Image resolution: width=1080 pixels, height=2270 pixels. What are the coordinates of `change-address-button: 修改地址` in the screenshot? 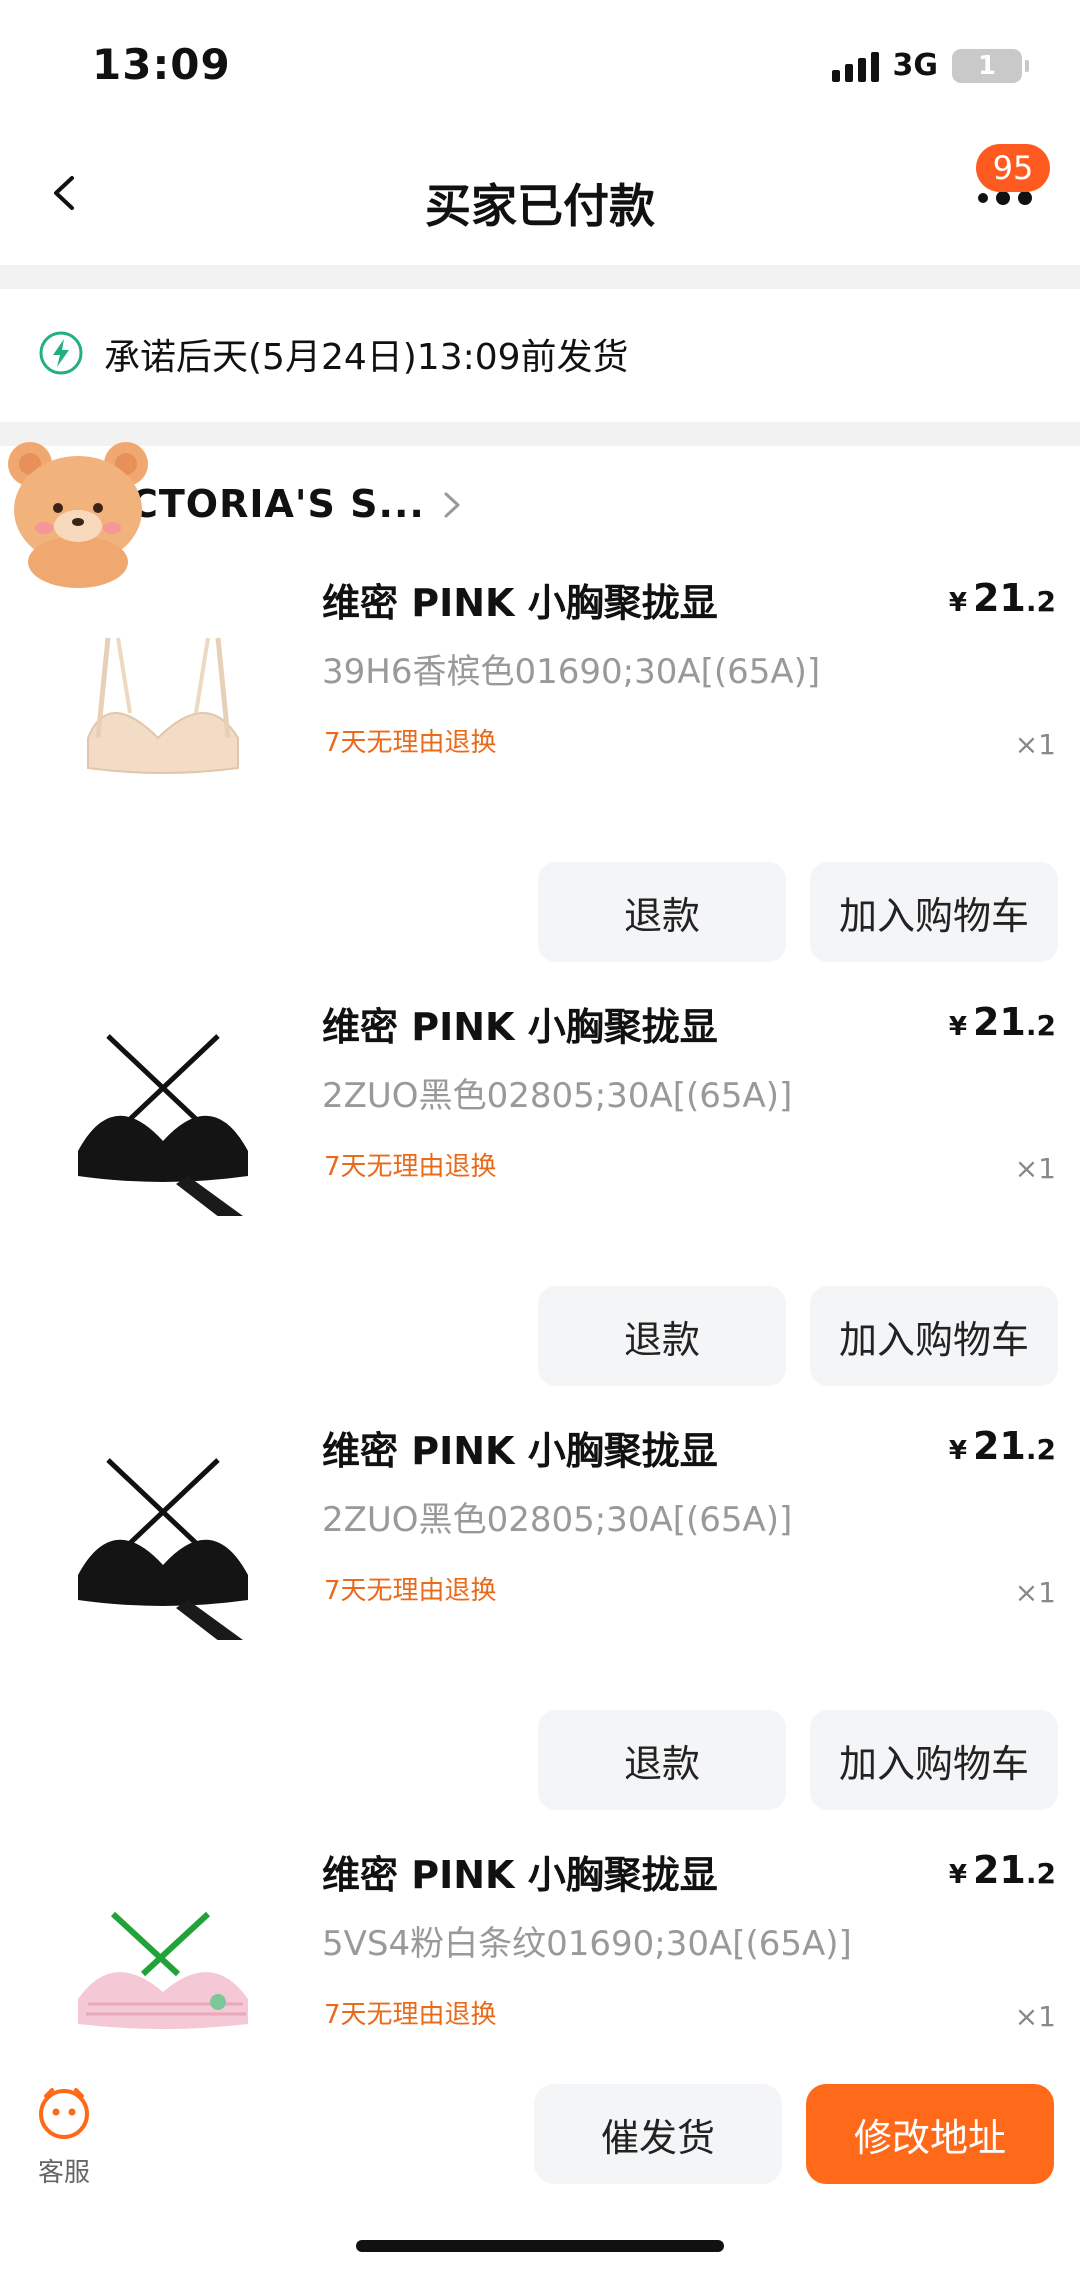 It's located at (930, 2134).